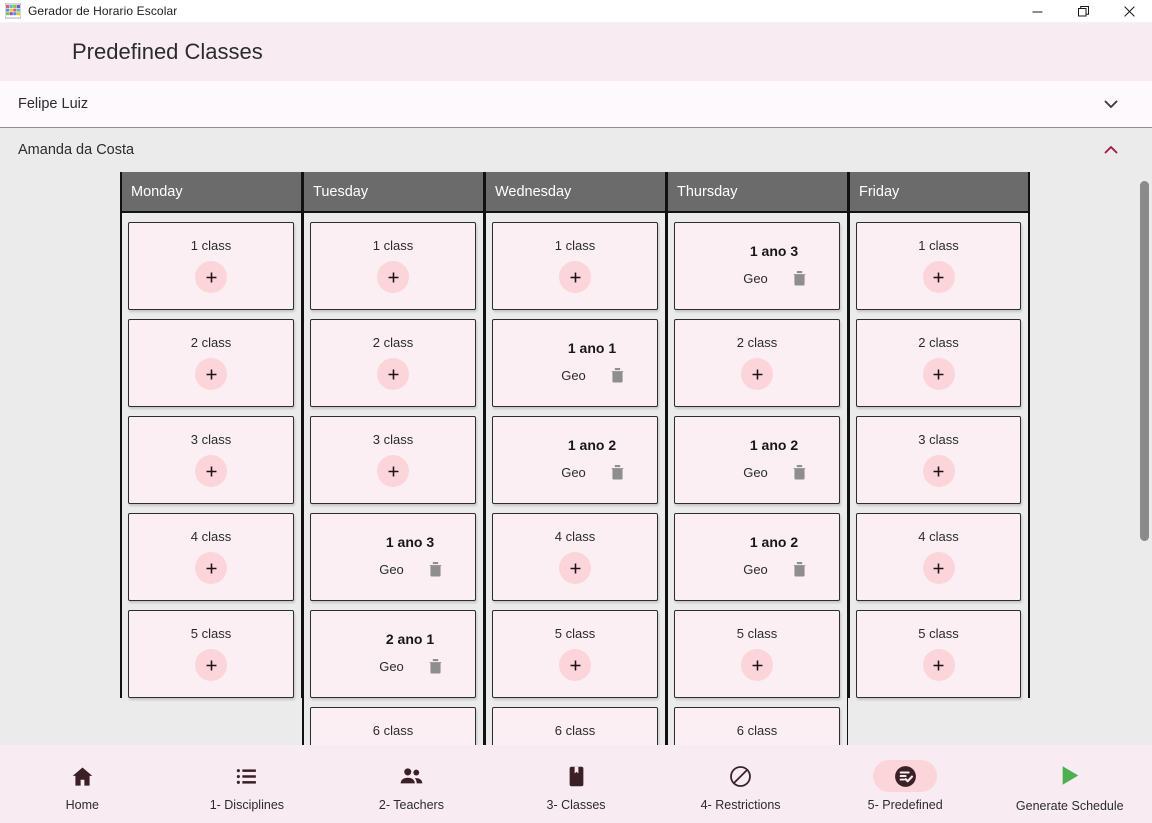  I want to click on day-header: Friday, so click(939, 192).